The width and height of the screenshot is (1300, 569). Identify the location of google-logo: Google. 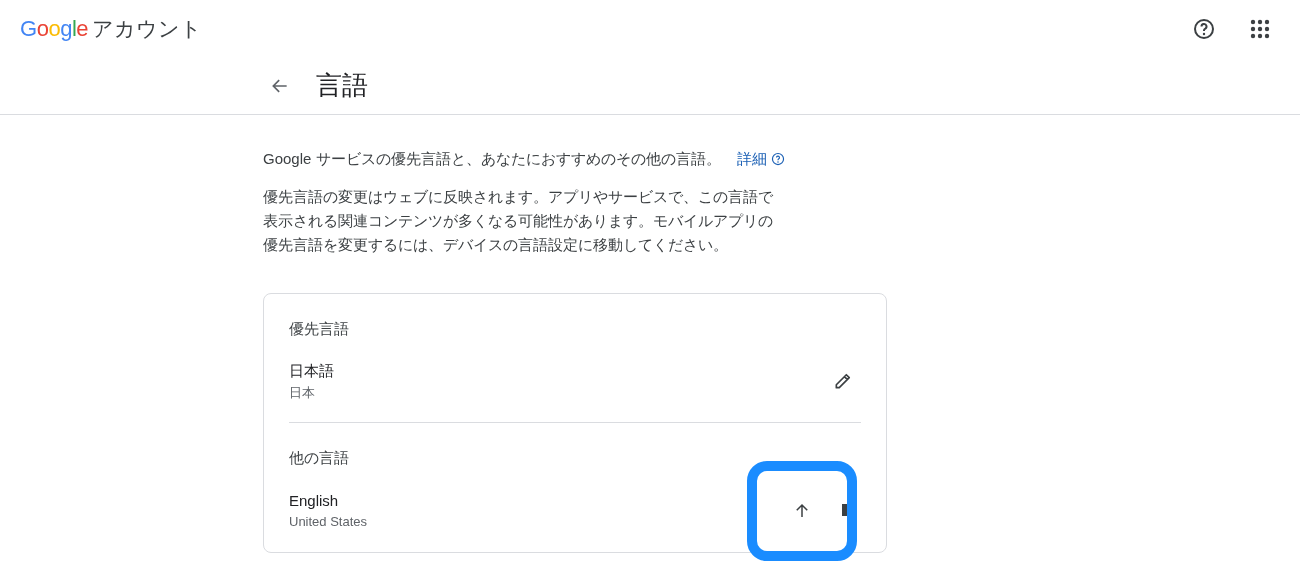
(54, 28).